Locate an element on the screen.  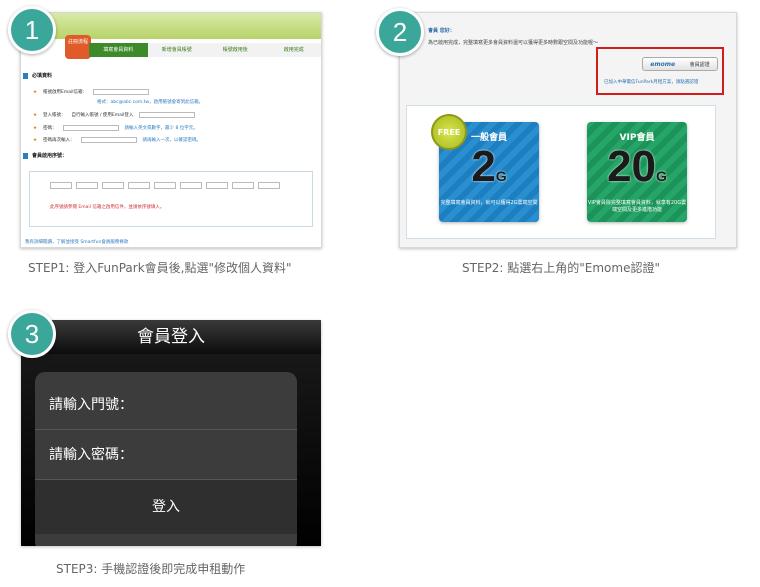
step-1-badge: 1 is located at coordinates (32, 30).